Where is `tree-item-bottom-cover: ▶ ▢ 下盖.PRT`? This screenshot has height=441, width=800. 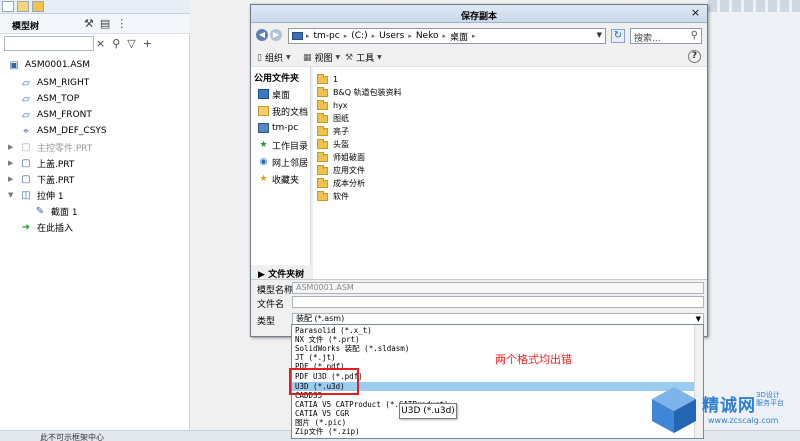 tree-item-bottom-cover: ▶ ▢ 下盖.PRT is located at coordinates (41, 179).